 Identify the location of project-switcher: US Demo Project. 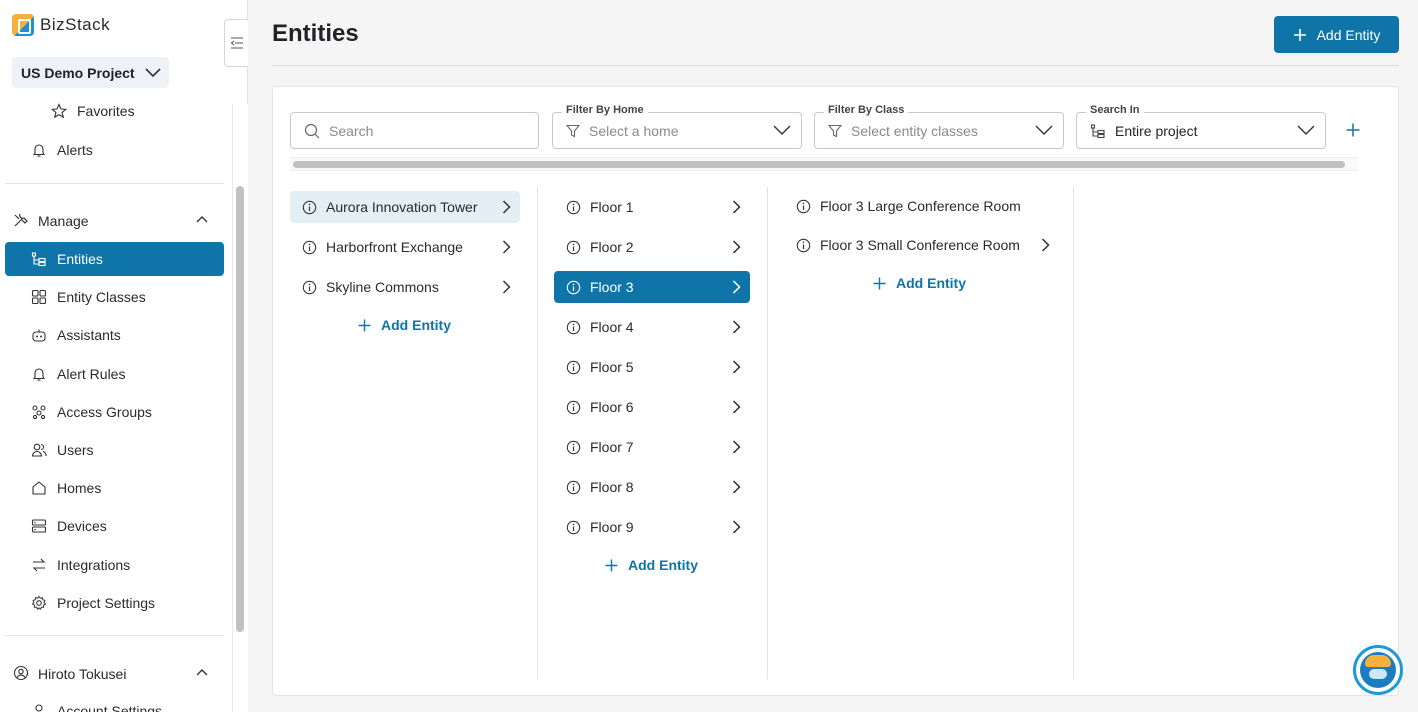
(90, 72).